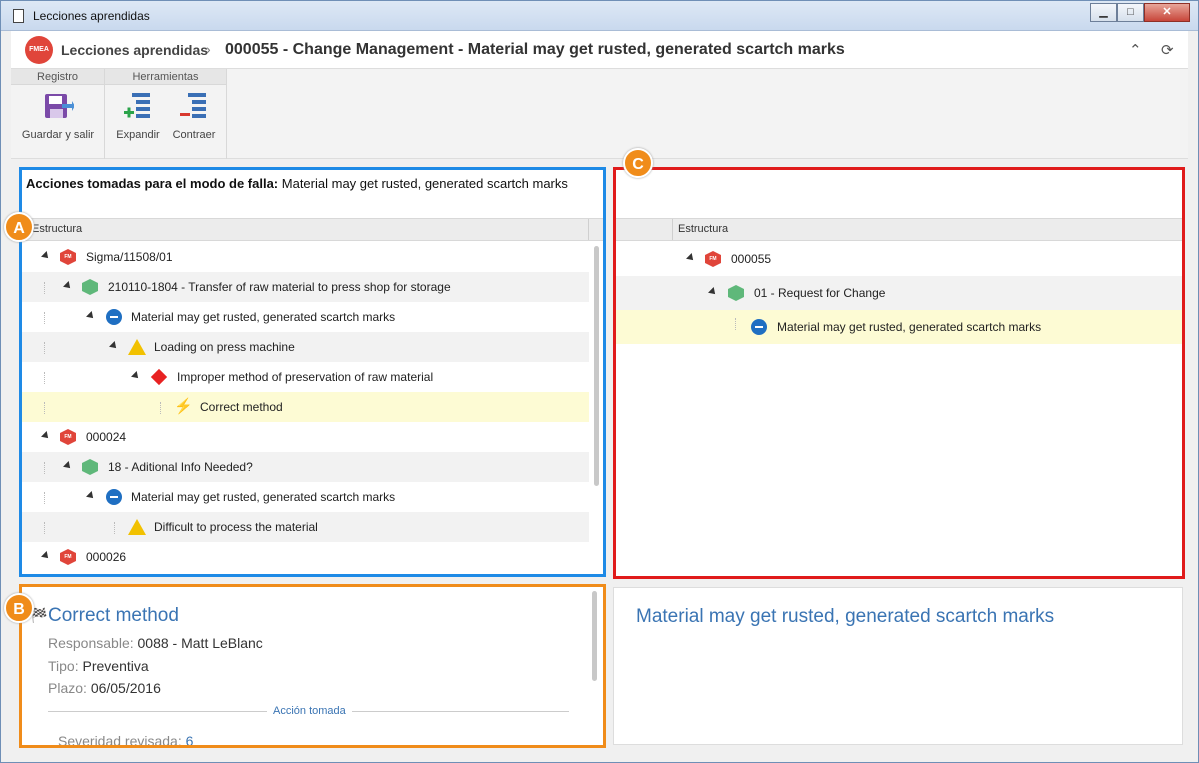  I want to click on marker-c-badge: C, so click(638, 163).